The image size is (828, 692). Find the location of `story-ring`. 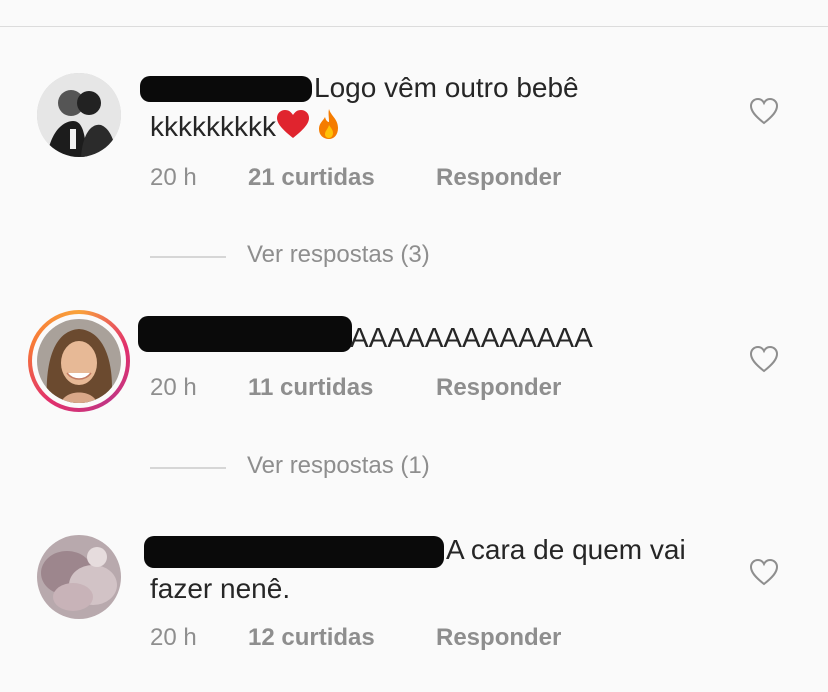

story-ring is located at coordinates (79, 361).